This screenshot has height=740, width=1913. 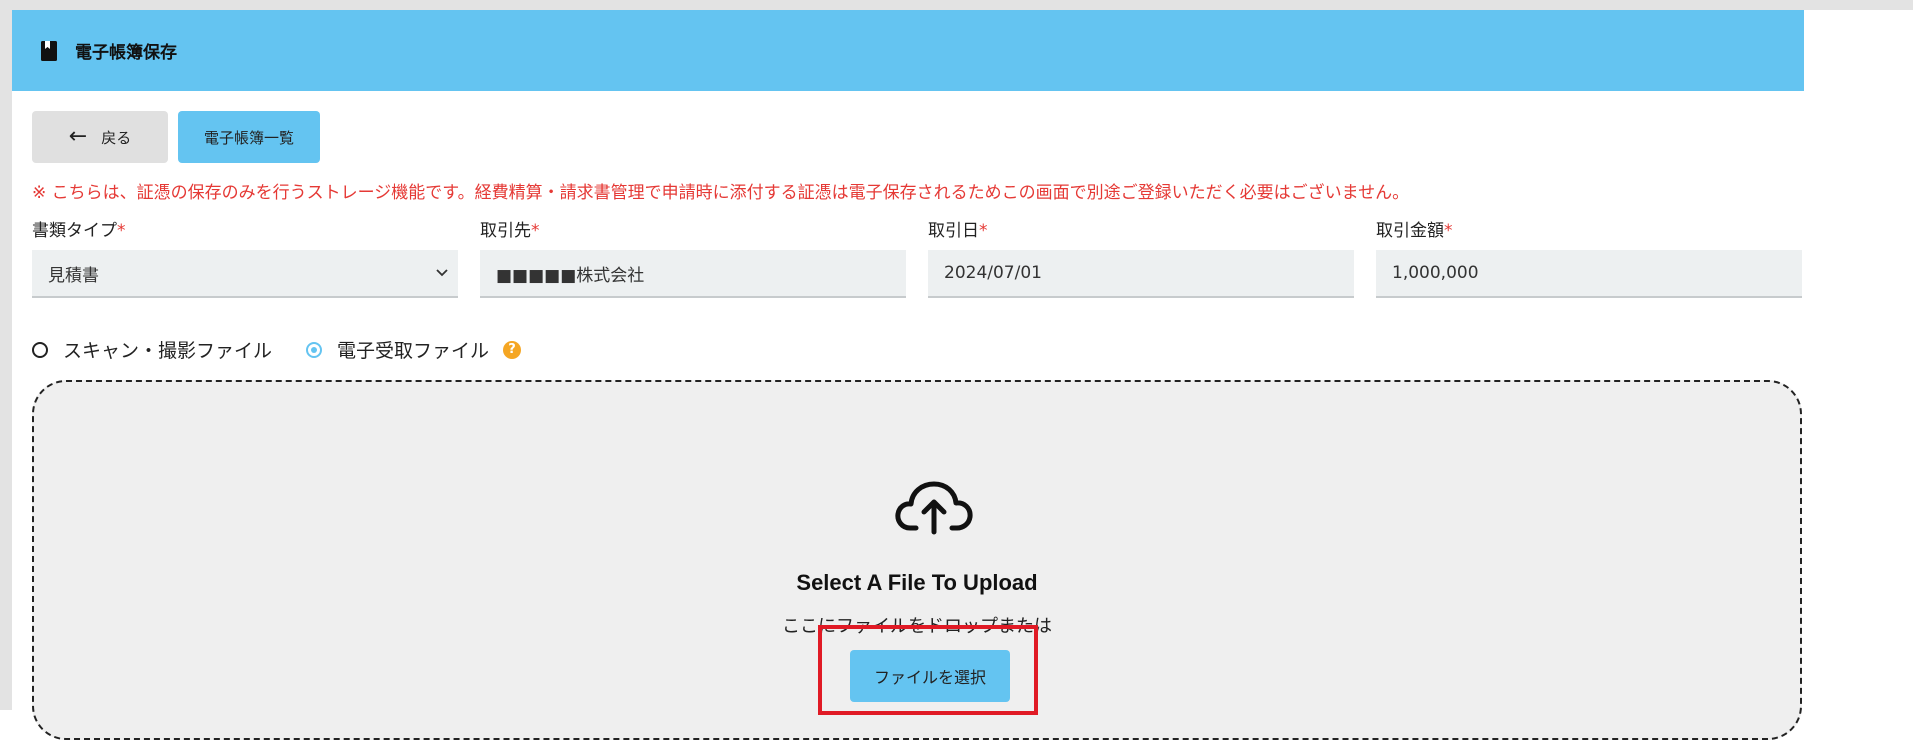 What do you see at coordinates (277, 349) in the screenshot?
I see `file-source-radio-group: スキャン・撮影ファイル 電子受取ファイル ?` at bounding box center [277, 349].